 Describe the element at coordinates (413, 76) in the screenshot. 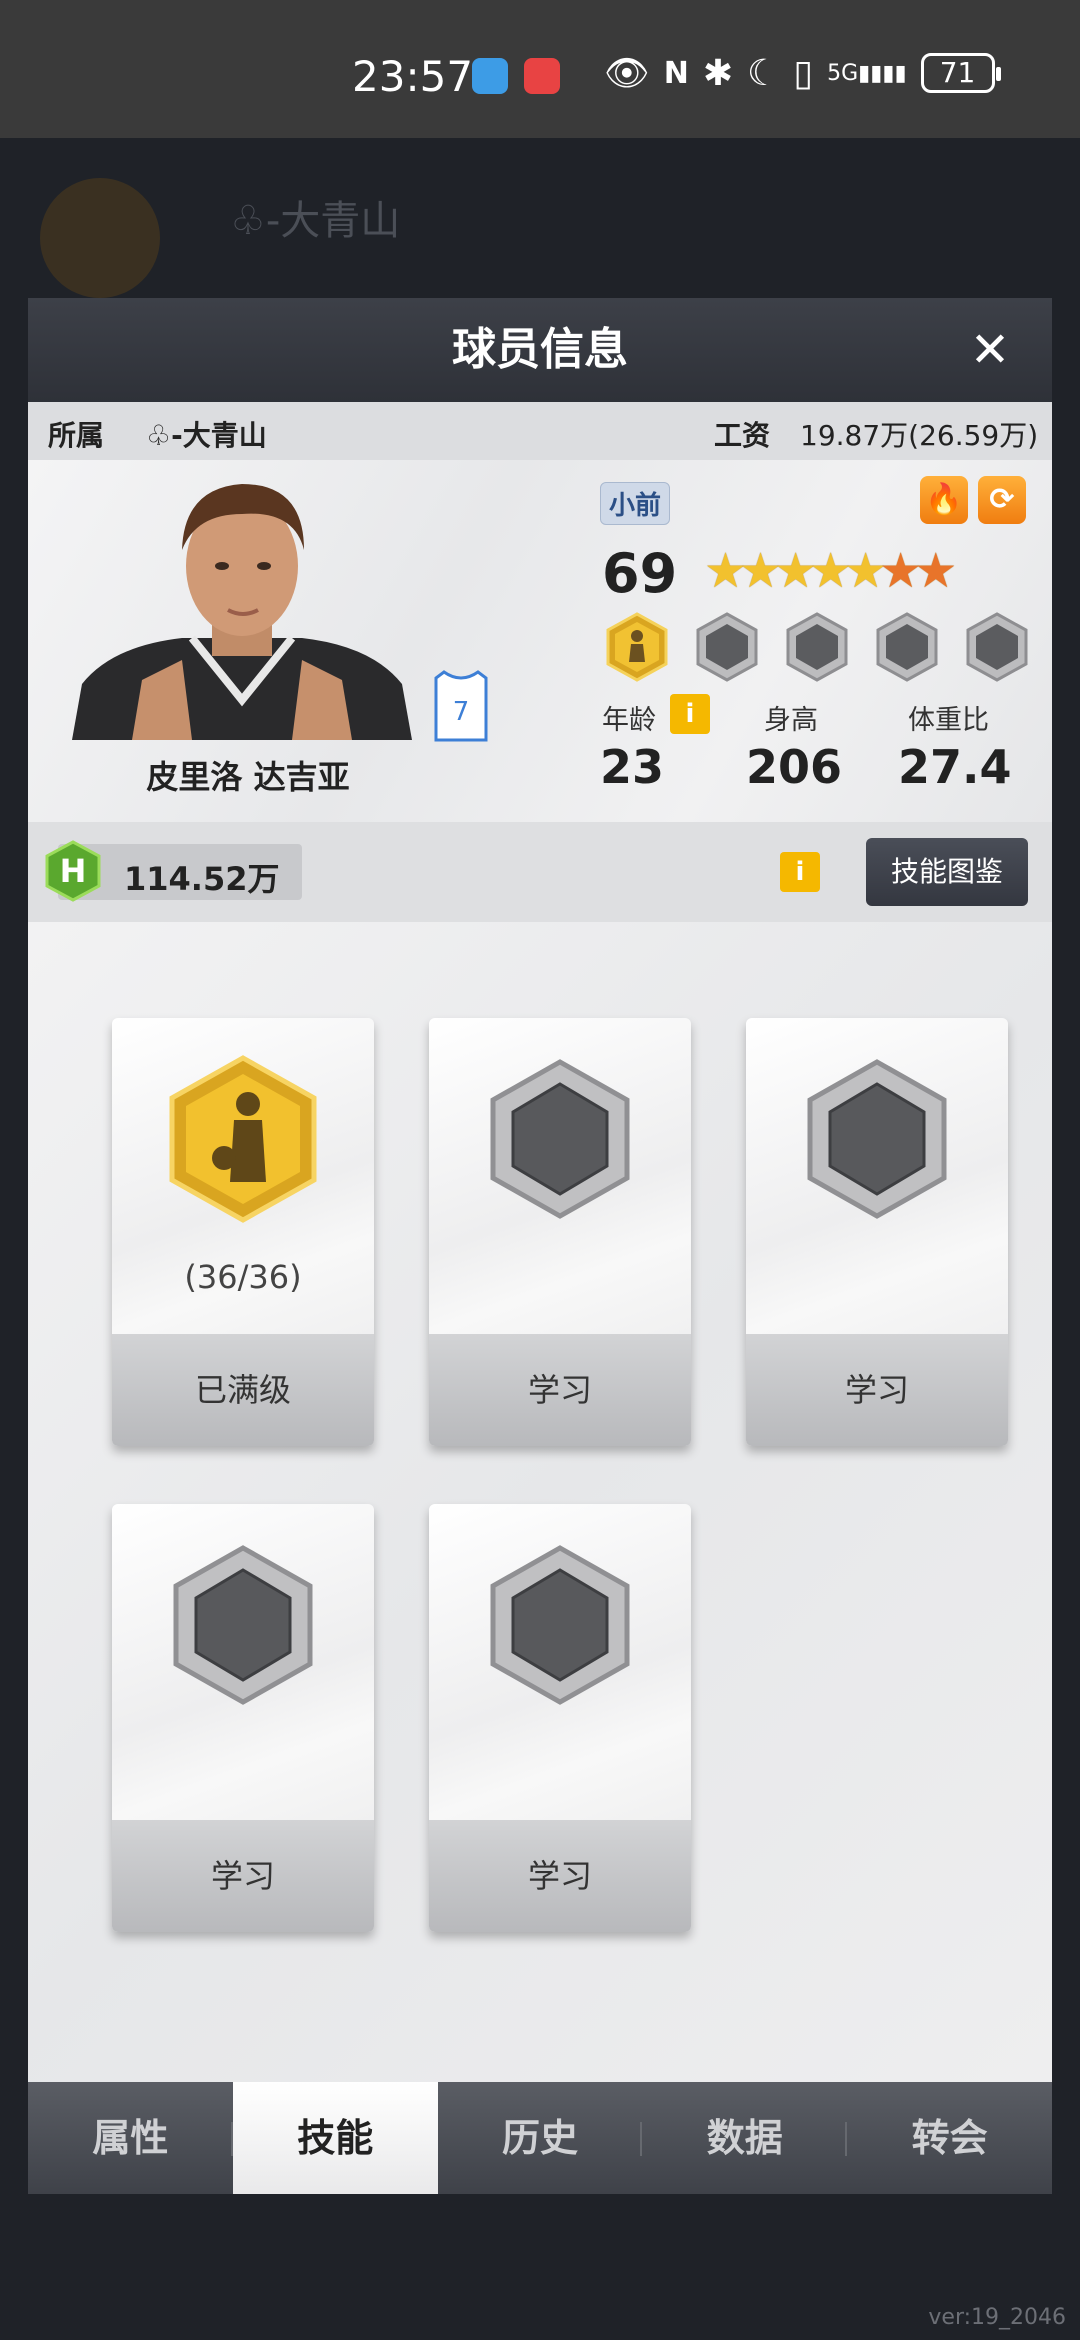

I see `status-time: 23:57` at that location.